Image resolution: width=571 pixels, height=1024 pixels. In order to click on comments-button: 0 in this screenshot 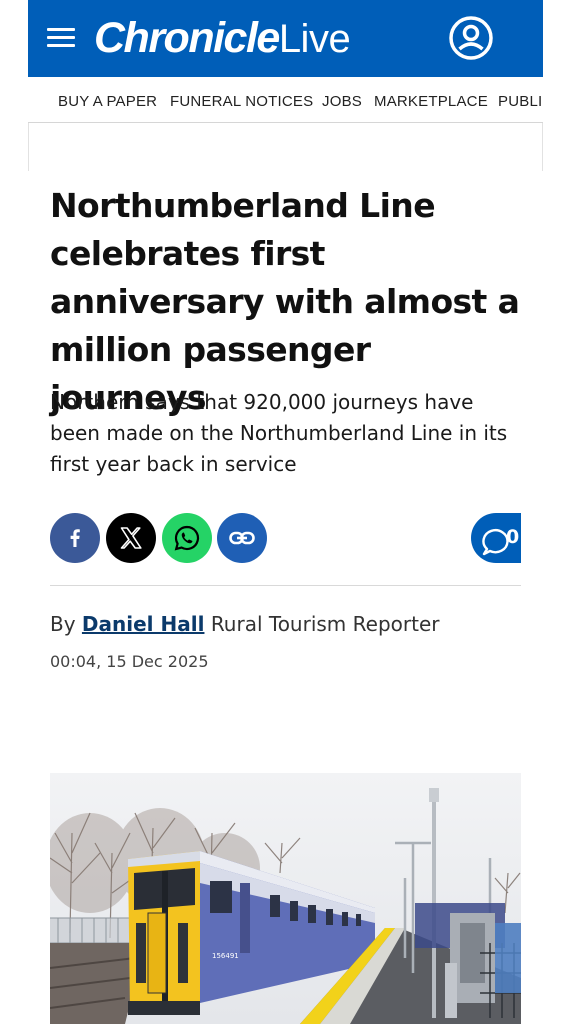, I will do `click(496, 538)`.